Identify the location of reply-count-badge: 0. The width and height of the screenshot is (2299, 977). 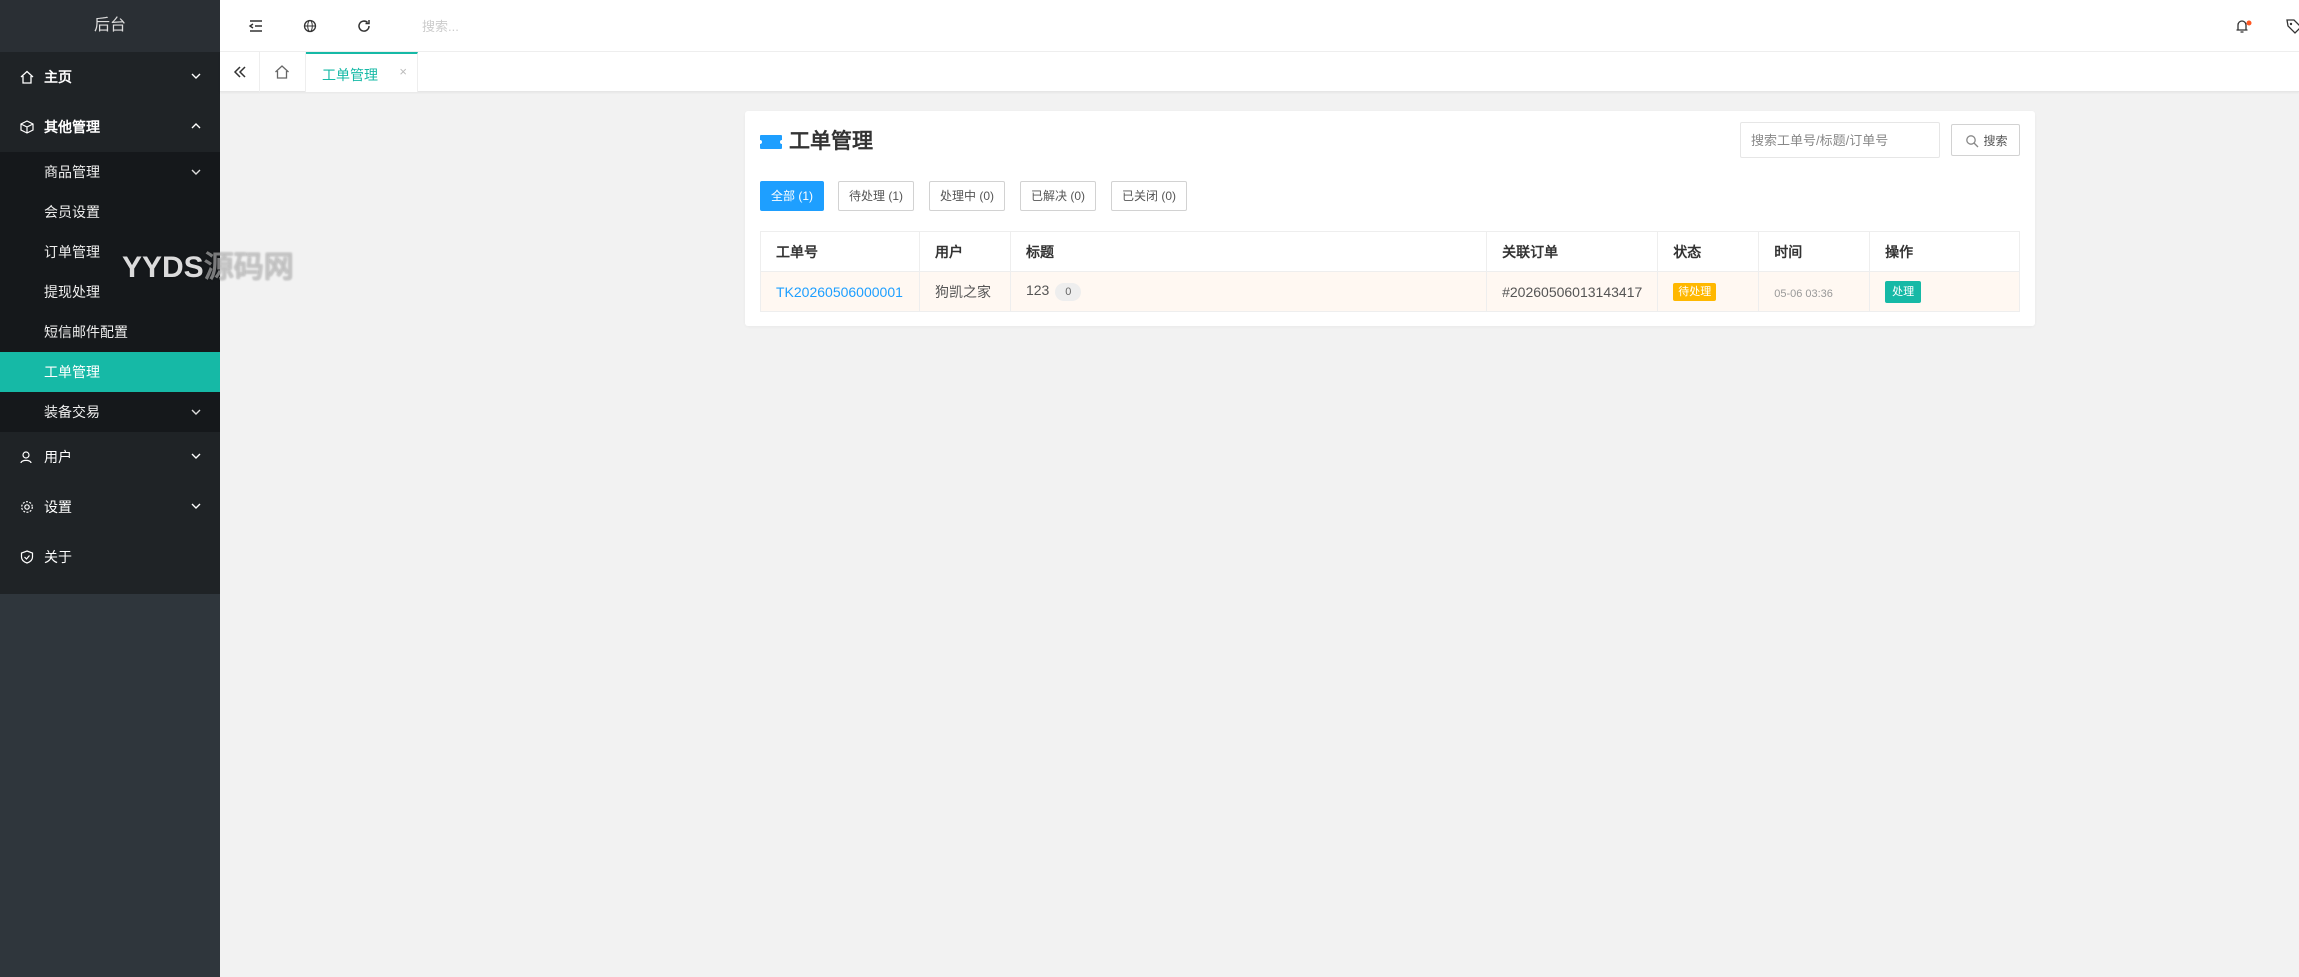
(1068, 291).